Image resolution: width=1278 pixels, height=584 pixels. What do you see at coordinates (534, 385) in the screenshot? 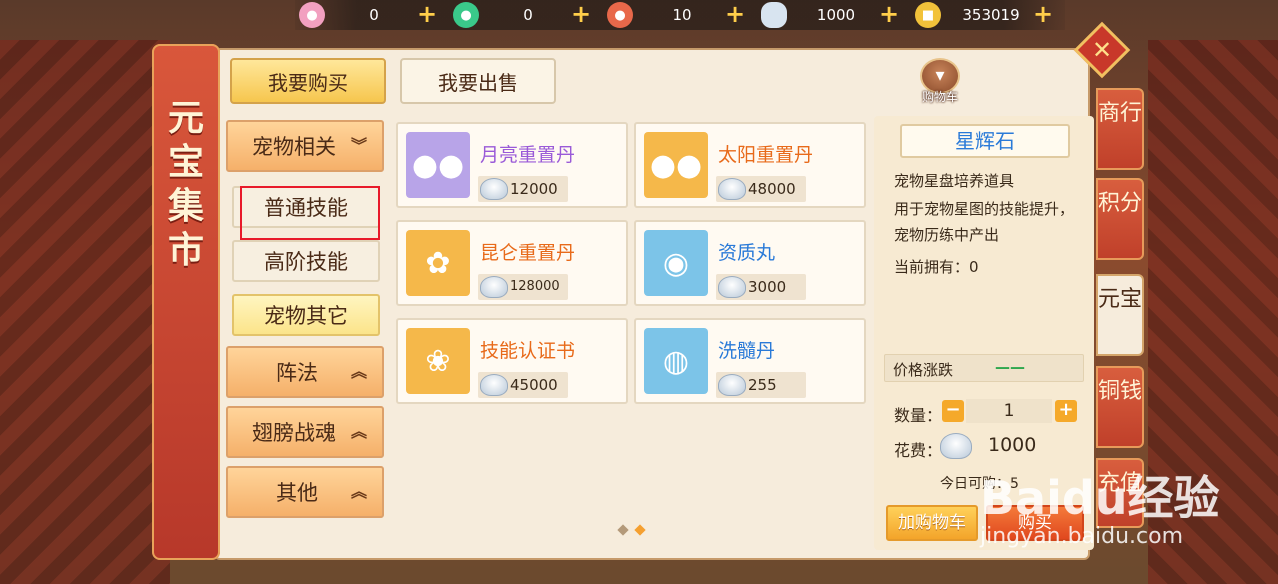
I see `item-price-value: 45000` at bounding box center [534, 385].